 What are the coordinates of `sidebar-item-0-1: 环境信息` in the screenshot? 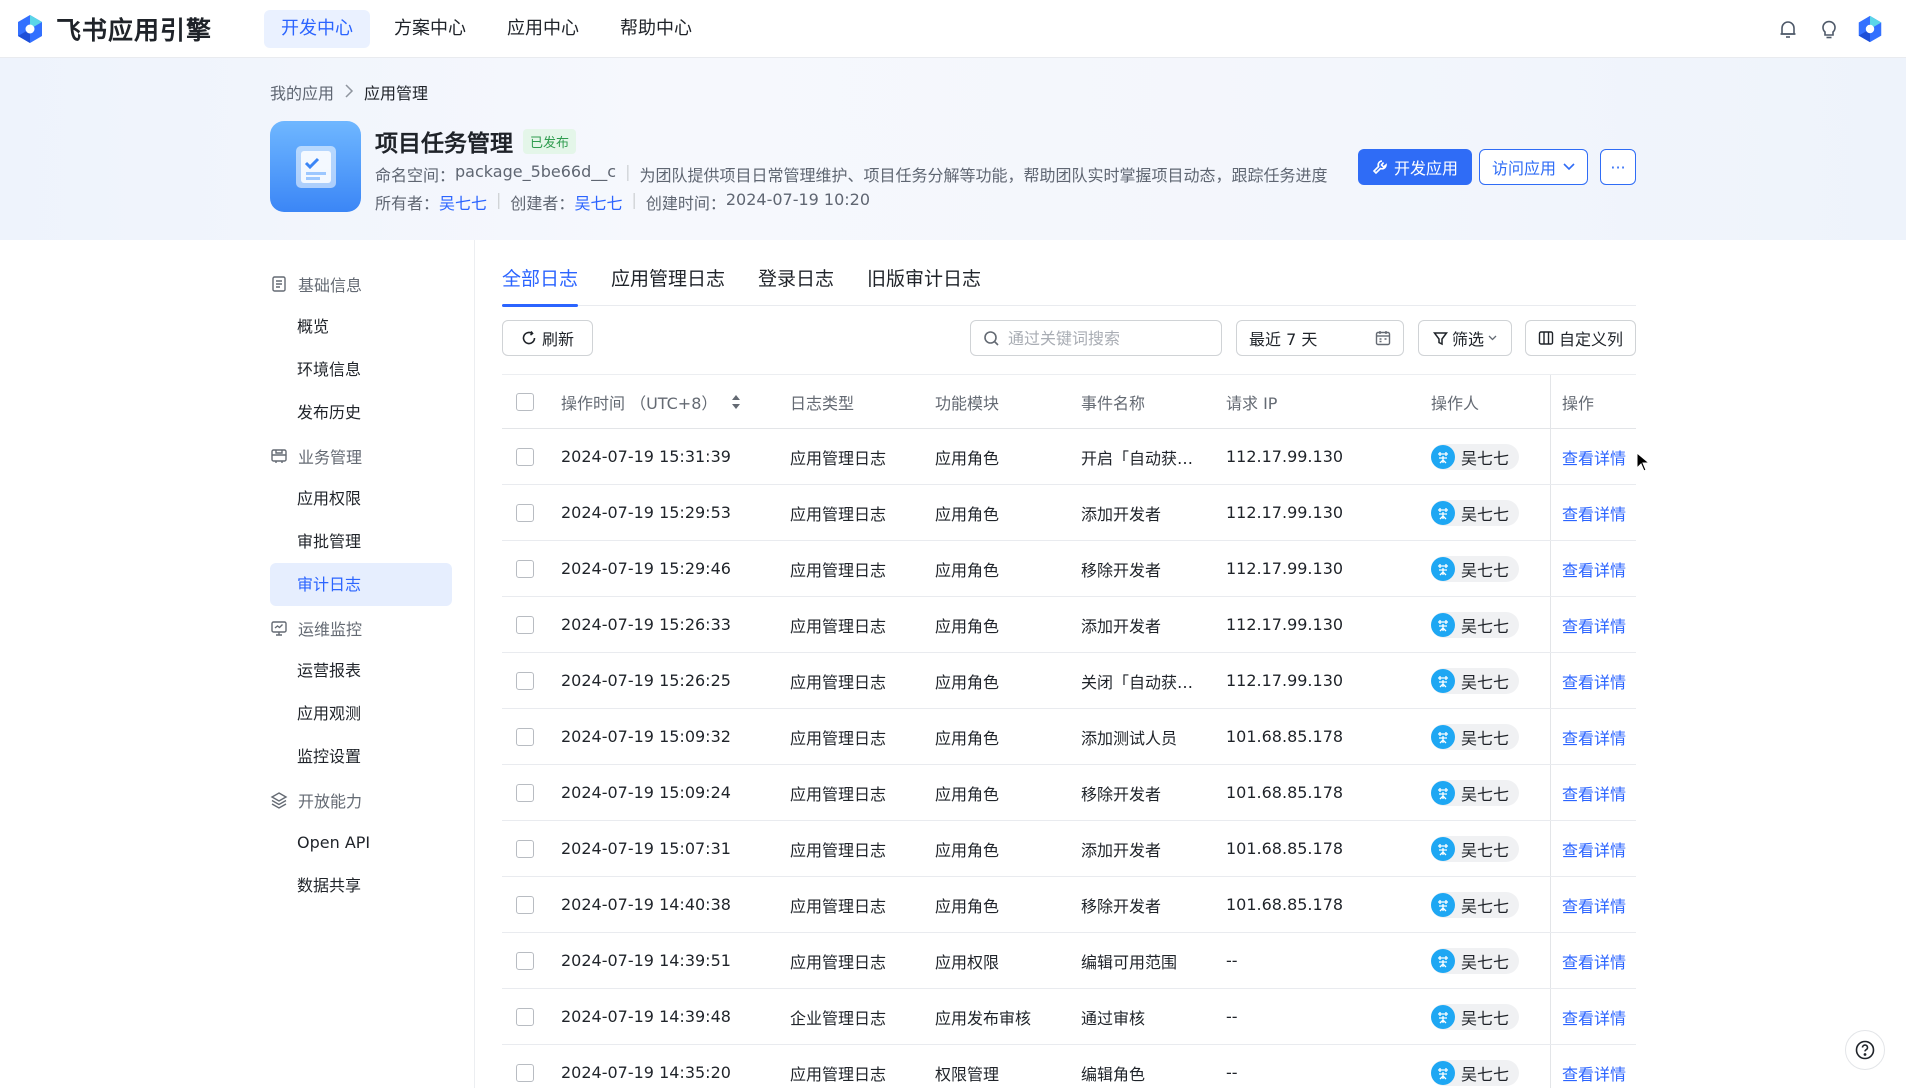 It's located at (361, 369).